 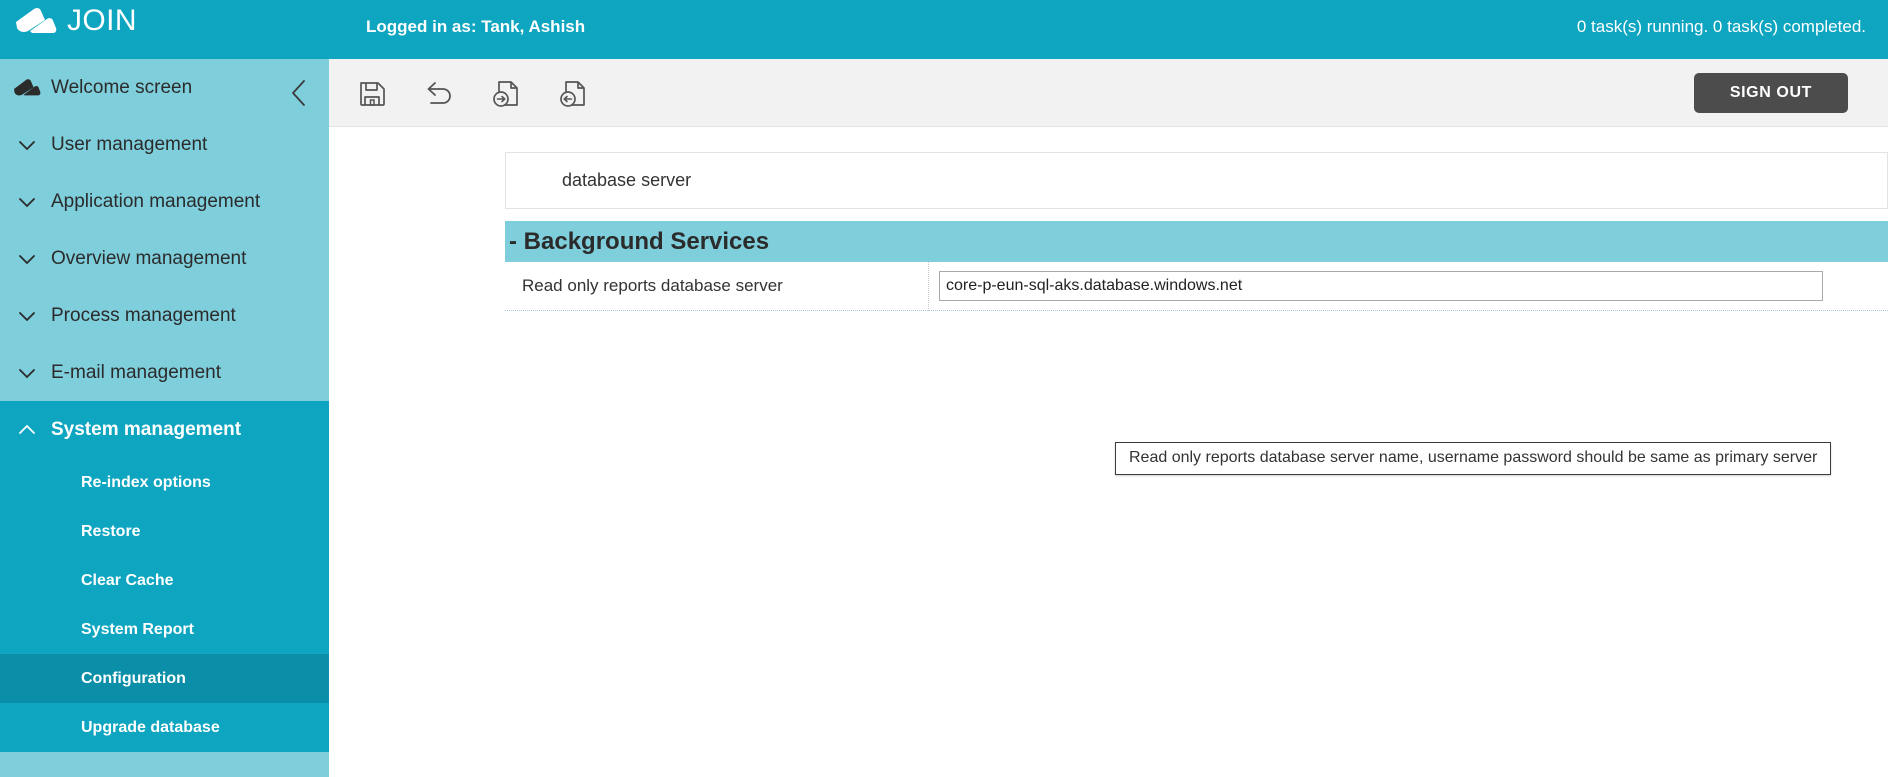 I want to click on import-button, so click(x=573, y=93).